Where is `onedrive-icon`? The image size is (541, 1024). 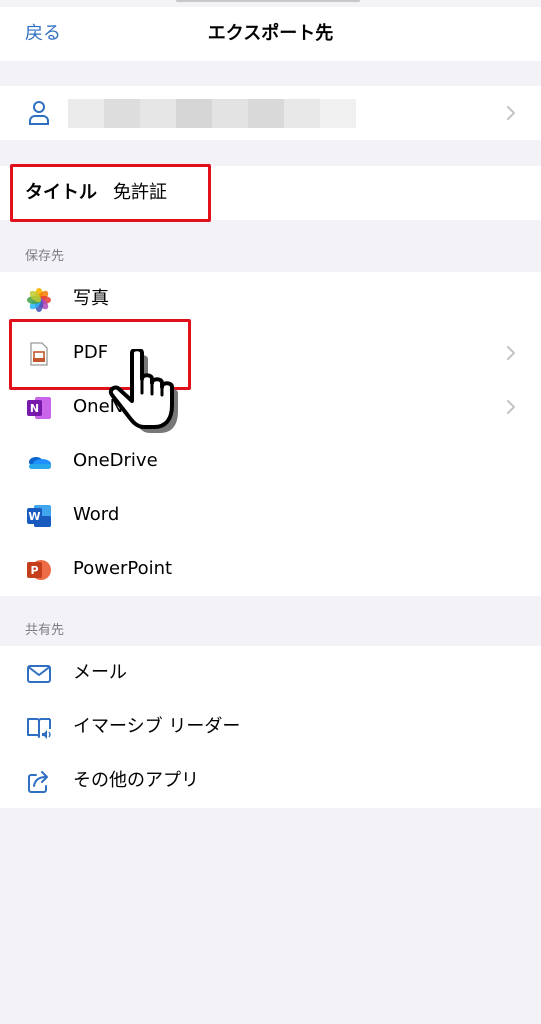
onedrive-icon is located at coordinates (40, 463).